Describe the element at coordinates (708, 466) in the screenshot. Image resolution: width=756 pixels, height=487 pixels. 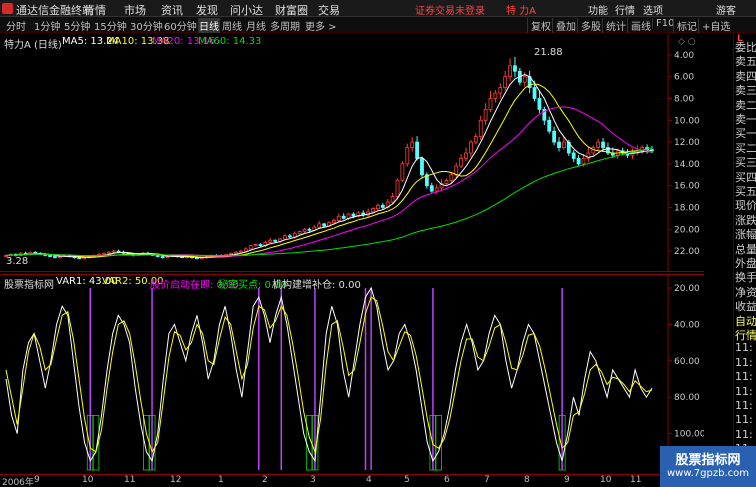
I see `site-watermark: 股票指标网 www.7gpzb.com` at that location.